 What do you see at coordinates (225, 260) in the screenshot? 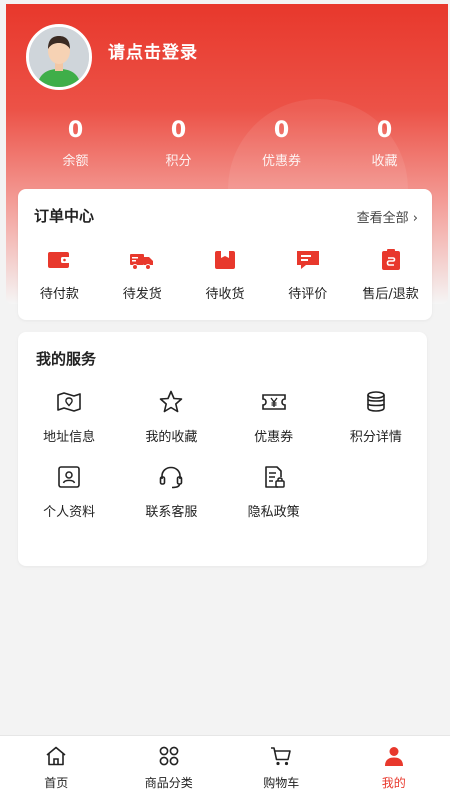
I see `package-icon` at bounding box center [225, 260].